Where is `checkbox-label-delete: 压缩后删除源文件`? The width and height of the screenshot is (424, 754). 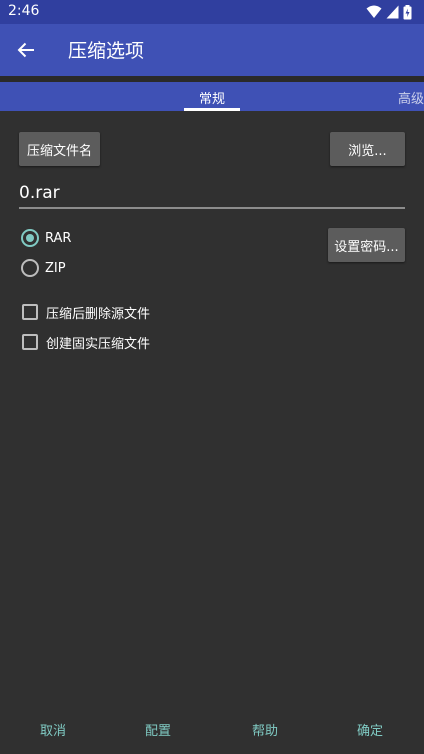
checkbox-label-delete: 压缩后删除源文件 is located at coordinates (98, 314).